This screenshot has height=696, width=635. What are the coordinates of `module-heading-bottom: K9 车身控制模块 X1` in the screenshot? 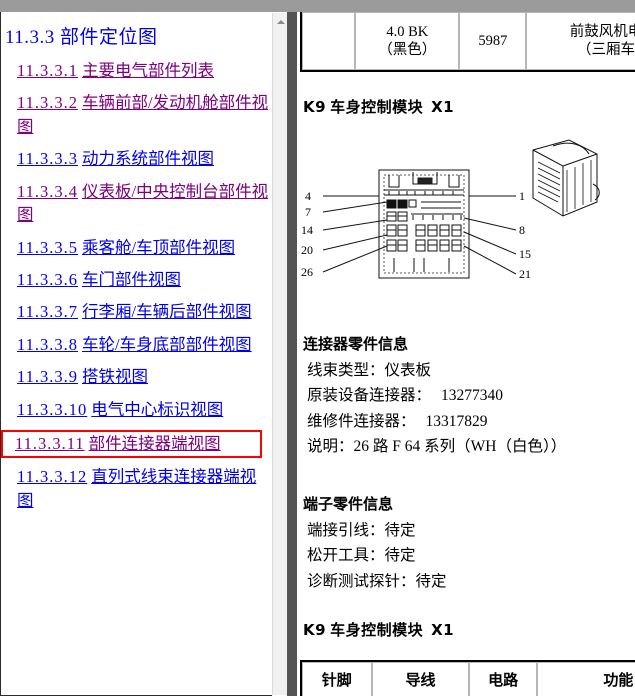 It's located at (378, 629).